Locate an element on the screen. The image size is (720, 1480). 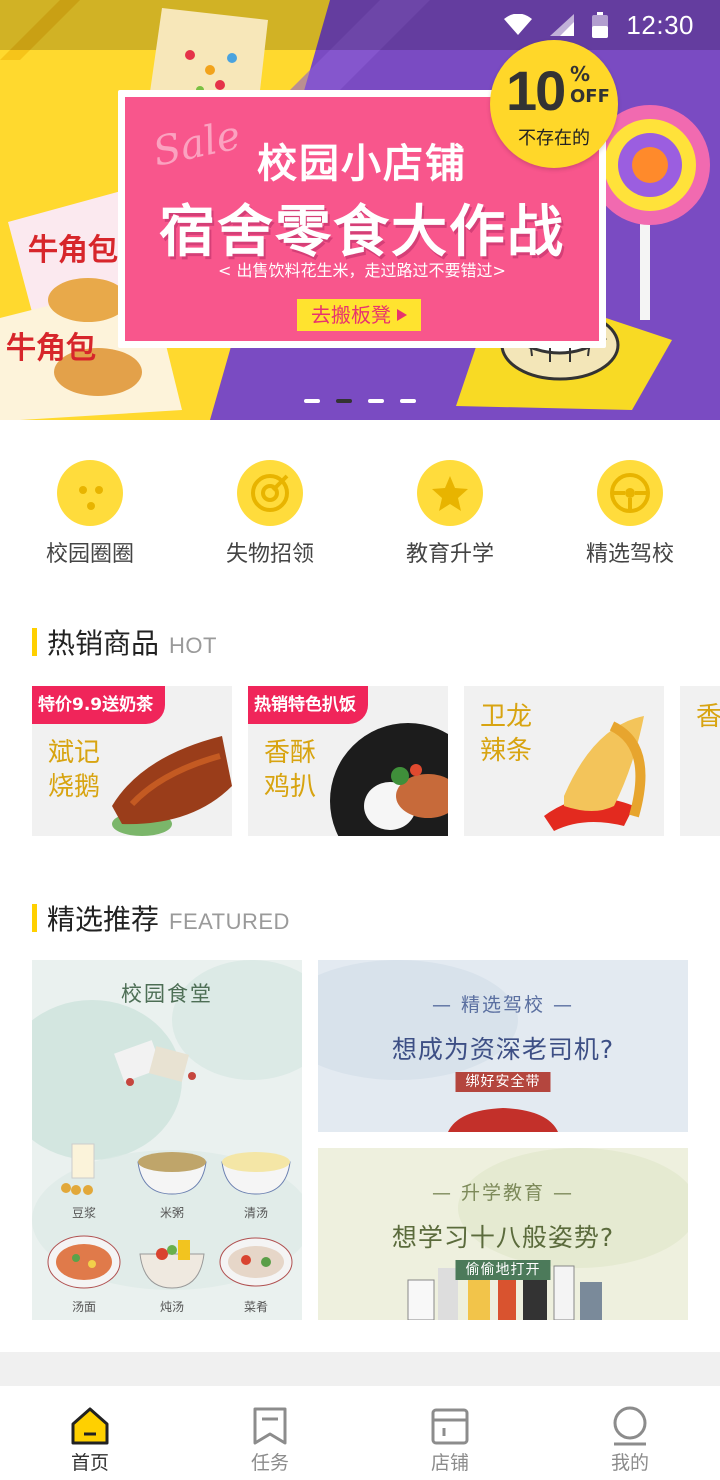
tab-label: 我的 is located at coordinates (629, 1463).